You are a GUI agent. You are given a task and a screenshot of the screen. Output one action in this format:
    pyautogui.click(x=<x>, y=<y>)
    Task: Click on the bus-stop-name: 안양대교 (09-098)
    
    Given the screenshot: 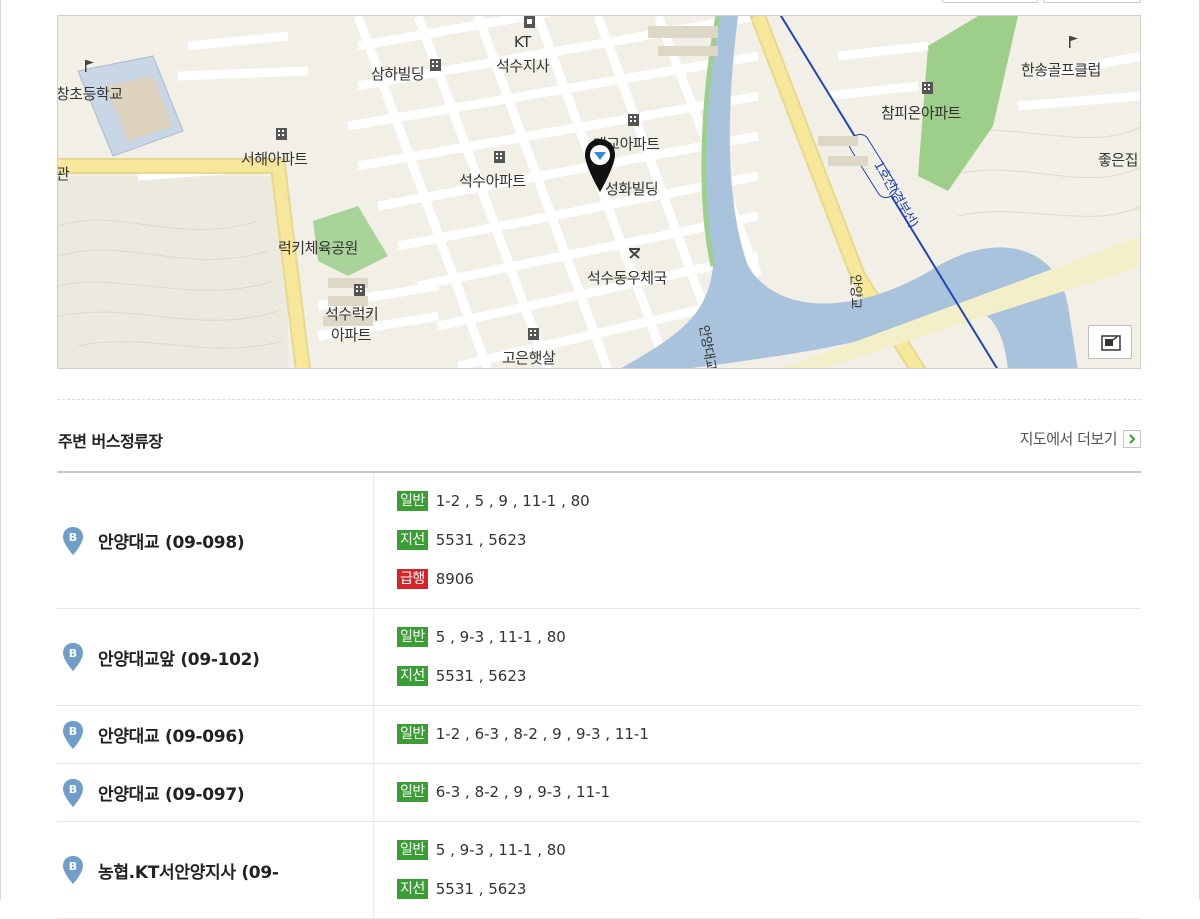 What is the action you would take?
    pyautogui.click(x=171, y=540)
    